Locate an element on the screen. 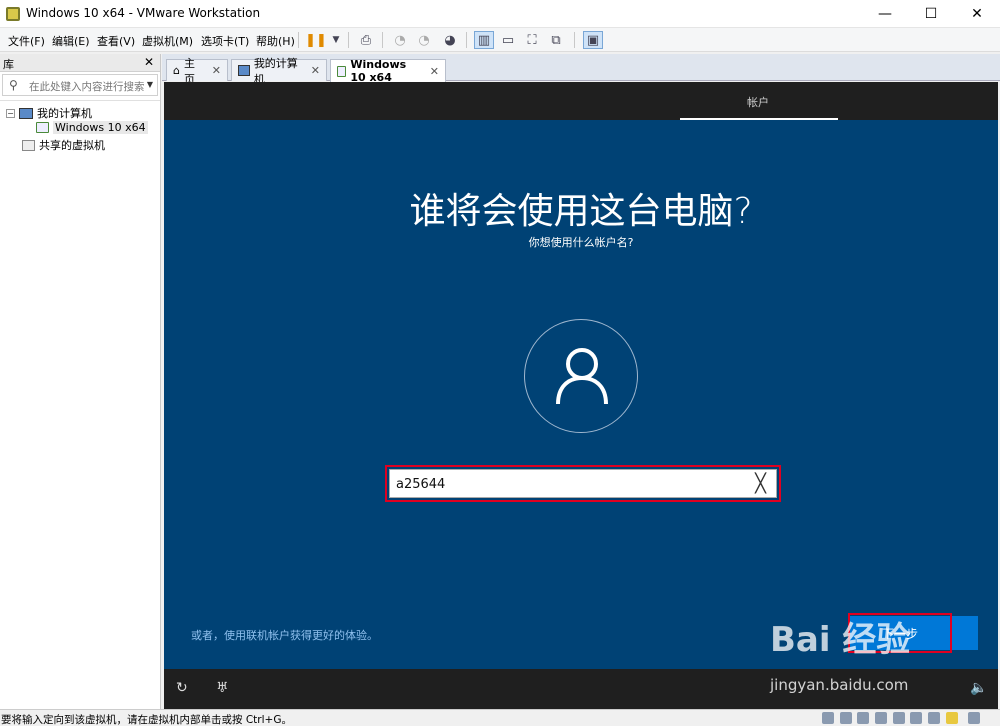  console-view-icon: ▣ is located at coordinates (593, 40).